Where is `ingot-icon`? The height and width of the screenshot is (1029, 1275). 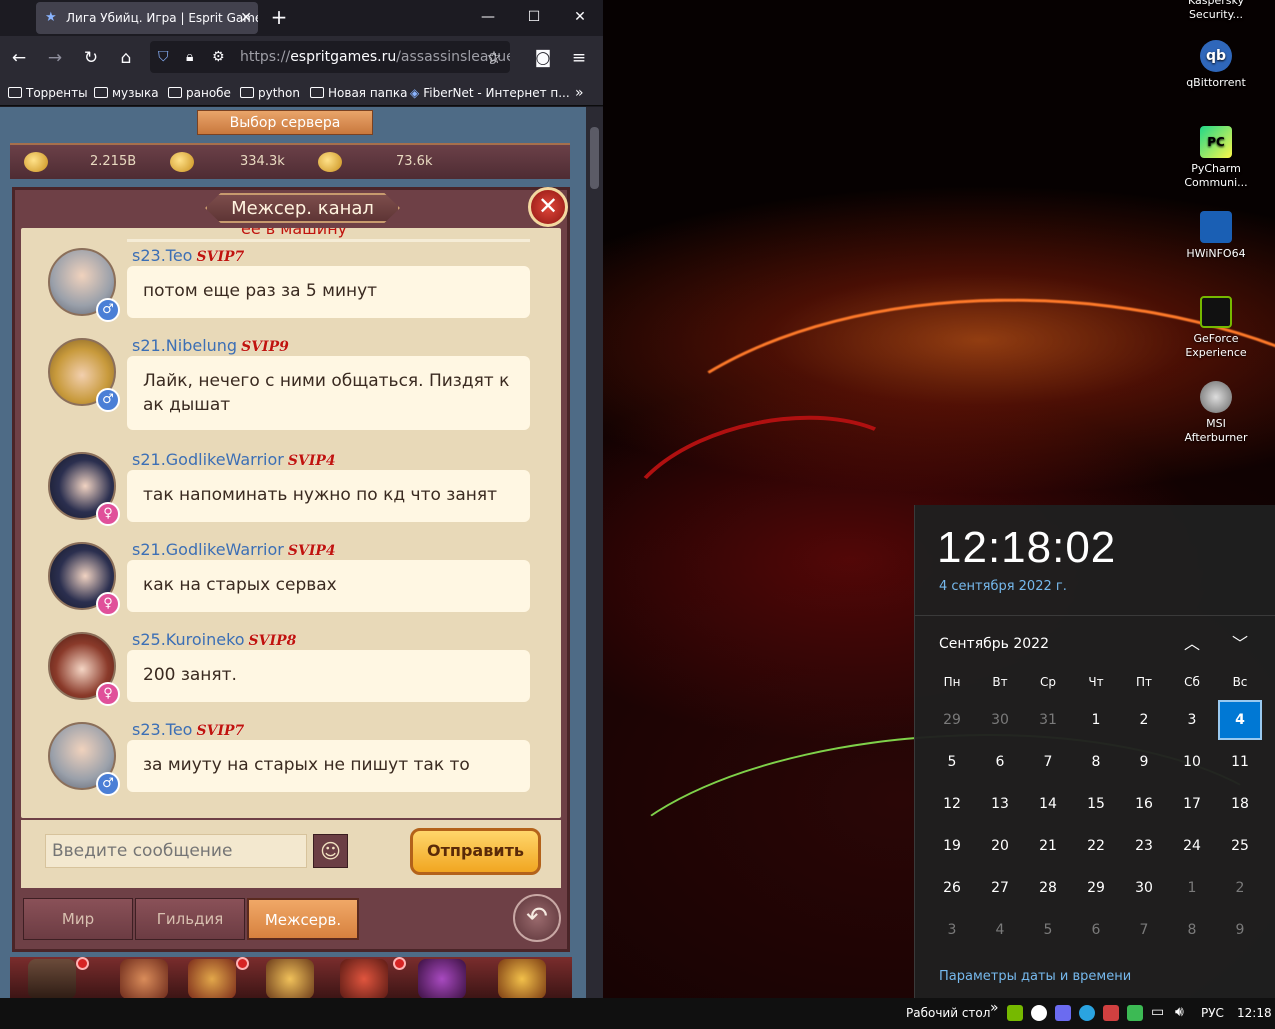 ingot-icon is located at coordinates (182, 162).